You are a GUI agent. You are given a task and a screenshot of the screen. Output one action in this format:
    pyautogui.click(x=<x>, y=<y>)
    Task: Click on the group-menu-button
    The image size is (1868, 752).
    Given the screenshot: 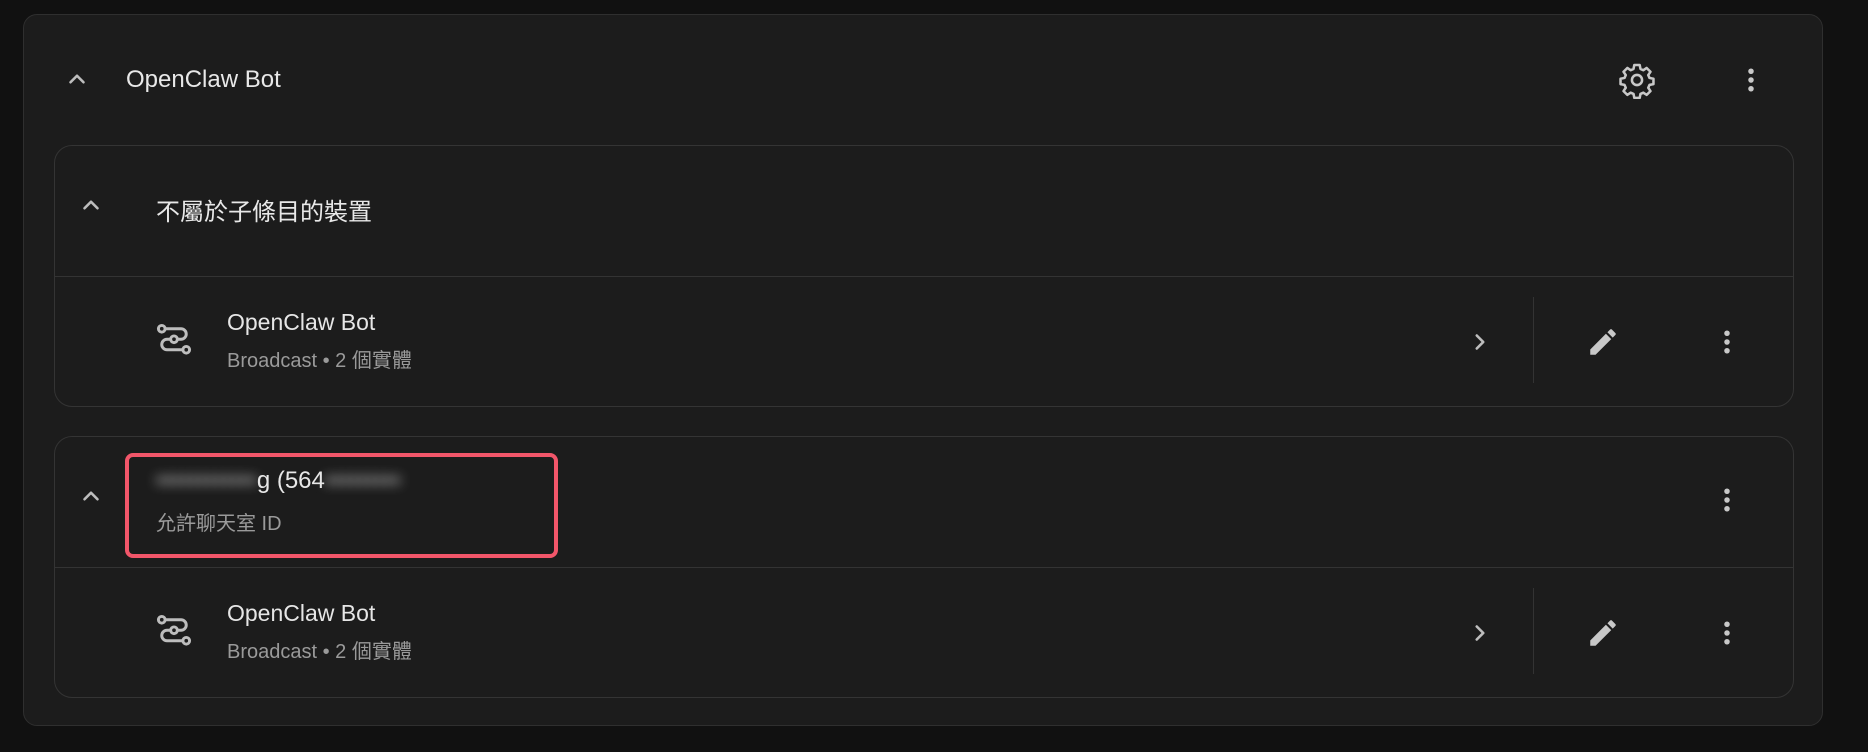 What is the action you would take?
    pyautogui.click(x=1727, y=500)
    